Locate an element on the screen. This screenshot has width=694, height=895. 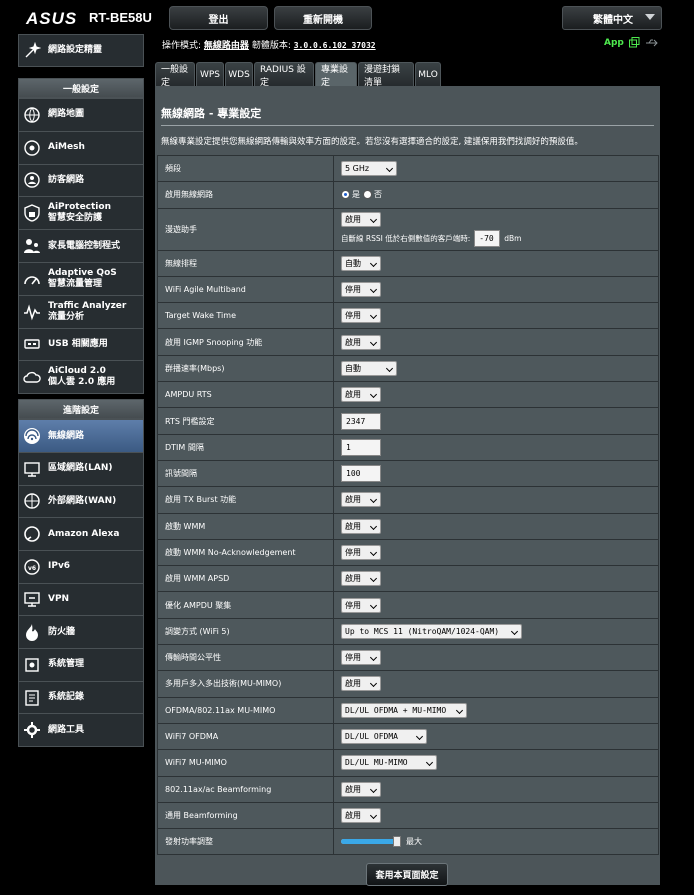
sidebar-item-advanced-6: 防火牆 is located at coordinates (81, 631).